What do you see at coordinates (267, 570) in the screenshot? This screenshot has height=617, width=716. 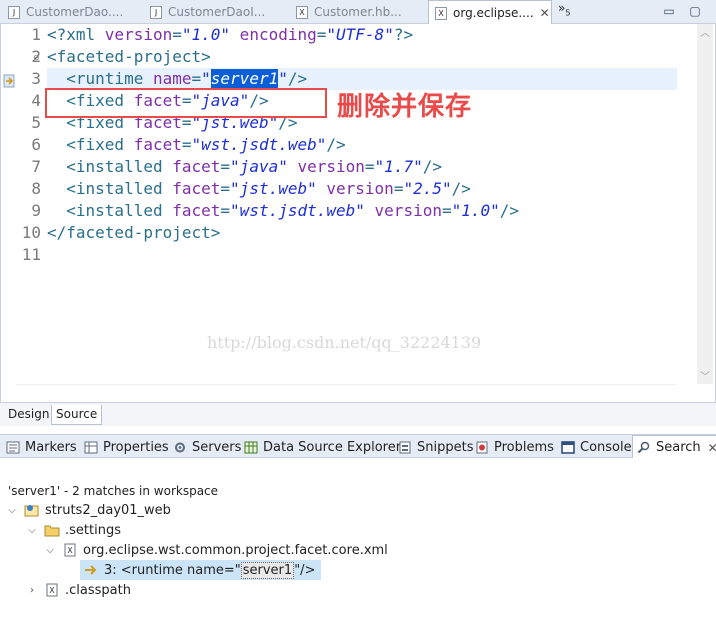 I see `match-term: server1` at bounding box center [267, 570].